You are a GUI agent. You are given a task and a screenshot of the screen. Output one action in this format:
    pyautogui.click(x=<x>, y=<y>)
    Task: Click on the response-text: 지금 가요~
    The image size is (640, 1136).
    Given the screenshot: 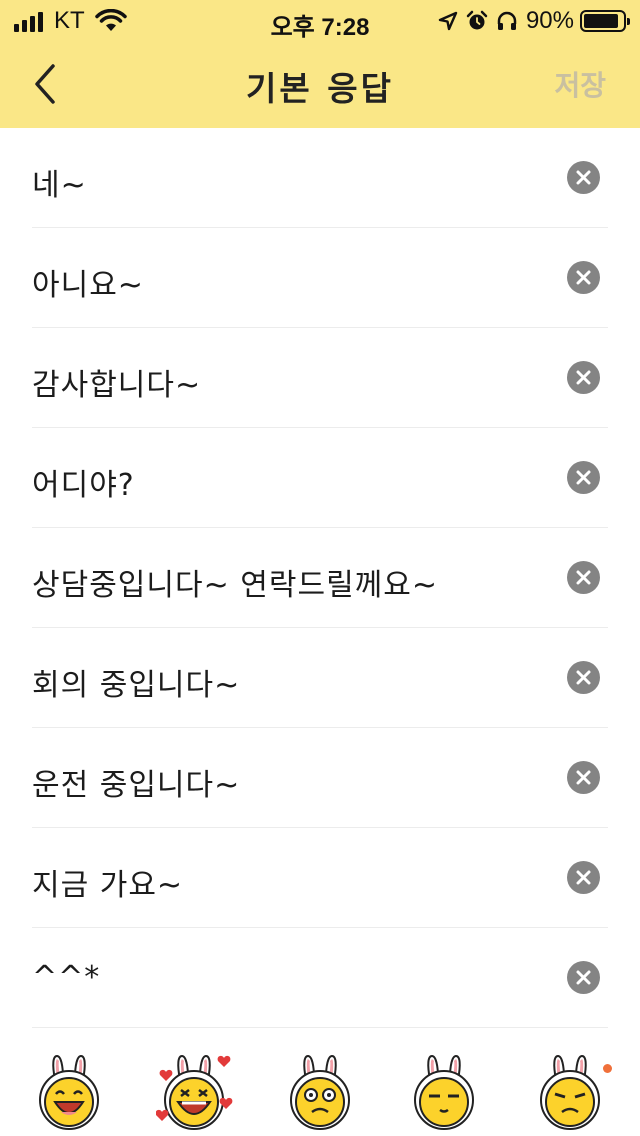 What is the action you would take?
    pyautogui.click(x=108, y=885)
    